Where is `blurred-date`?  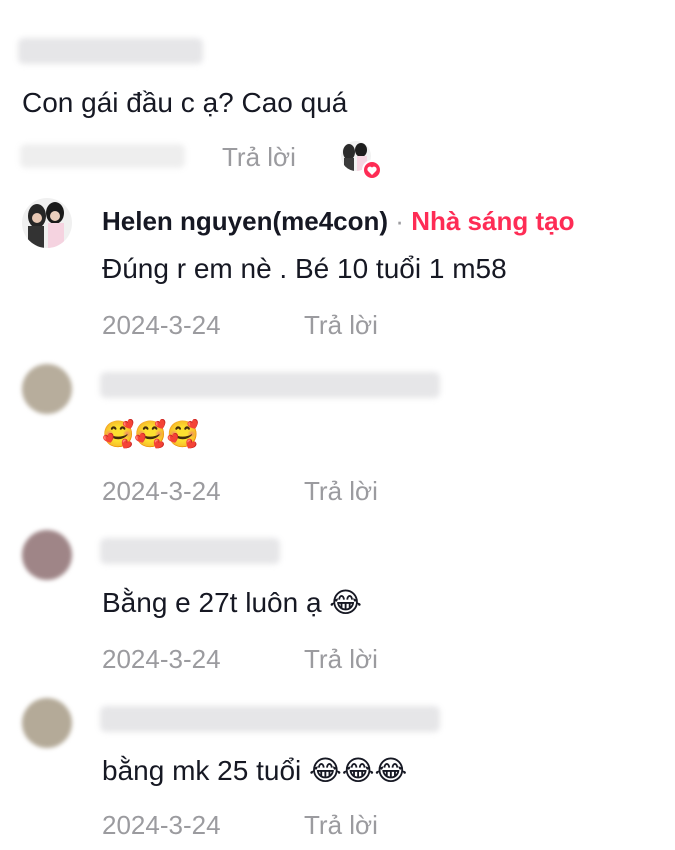 blurred-date is located at coordinates (102, 156).